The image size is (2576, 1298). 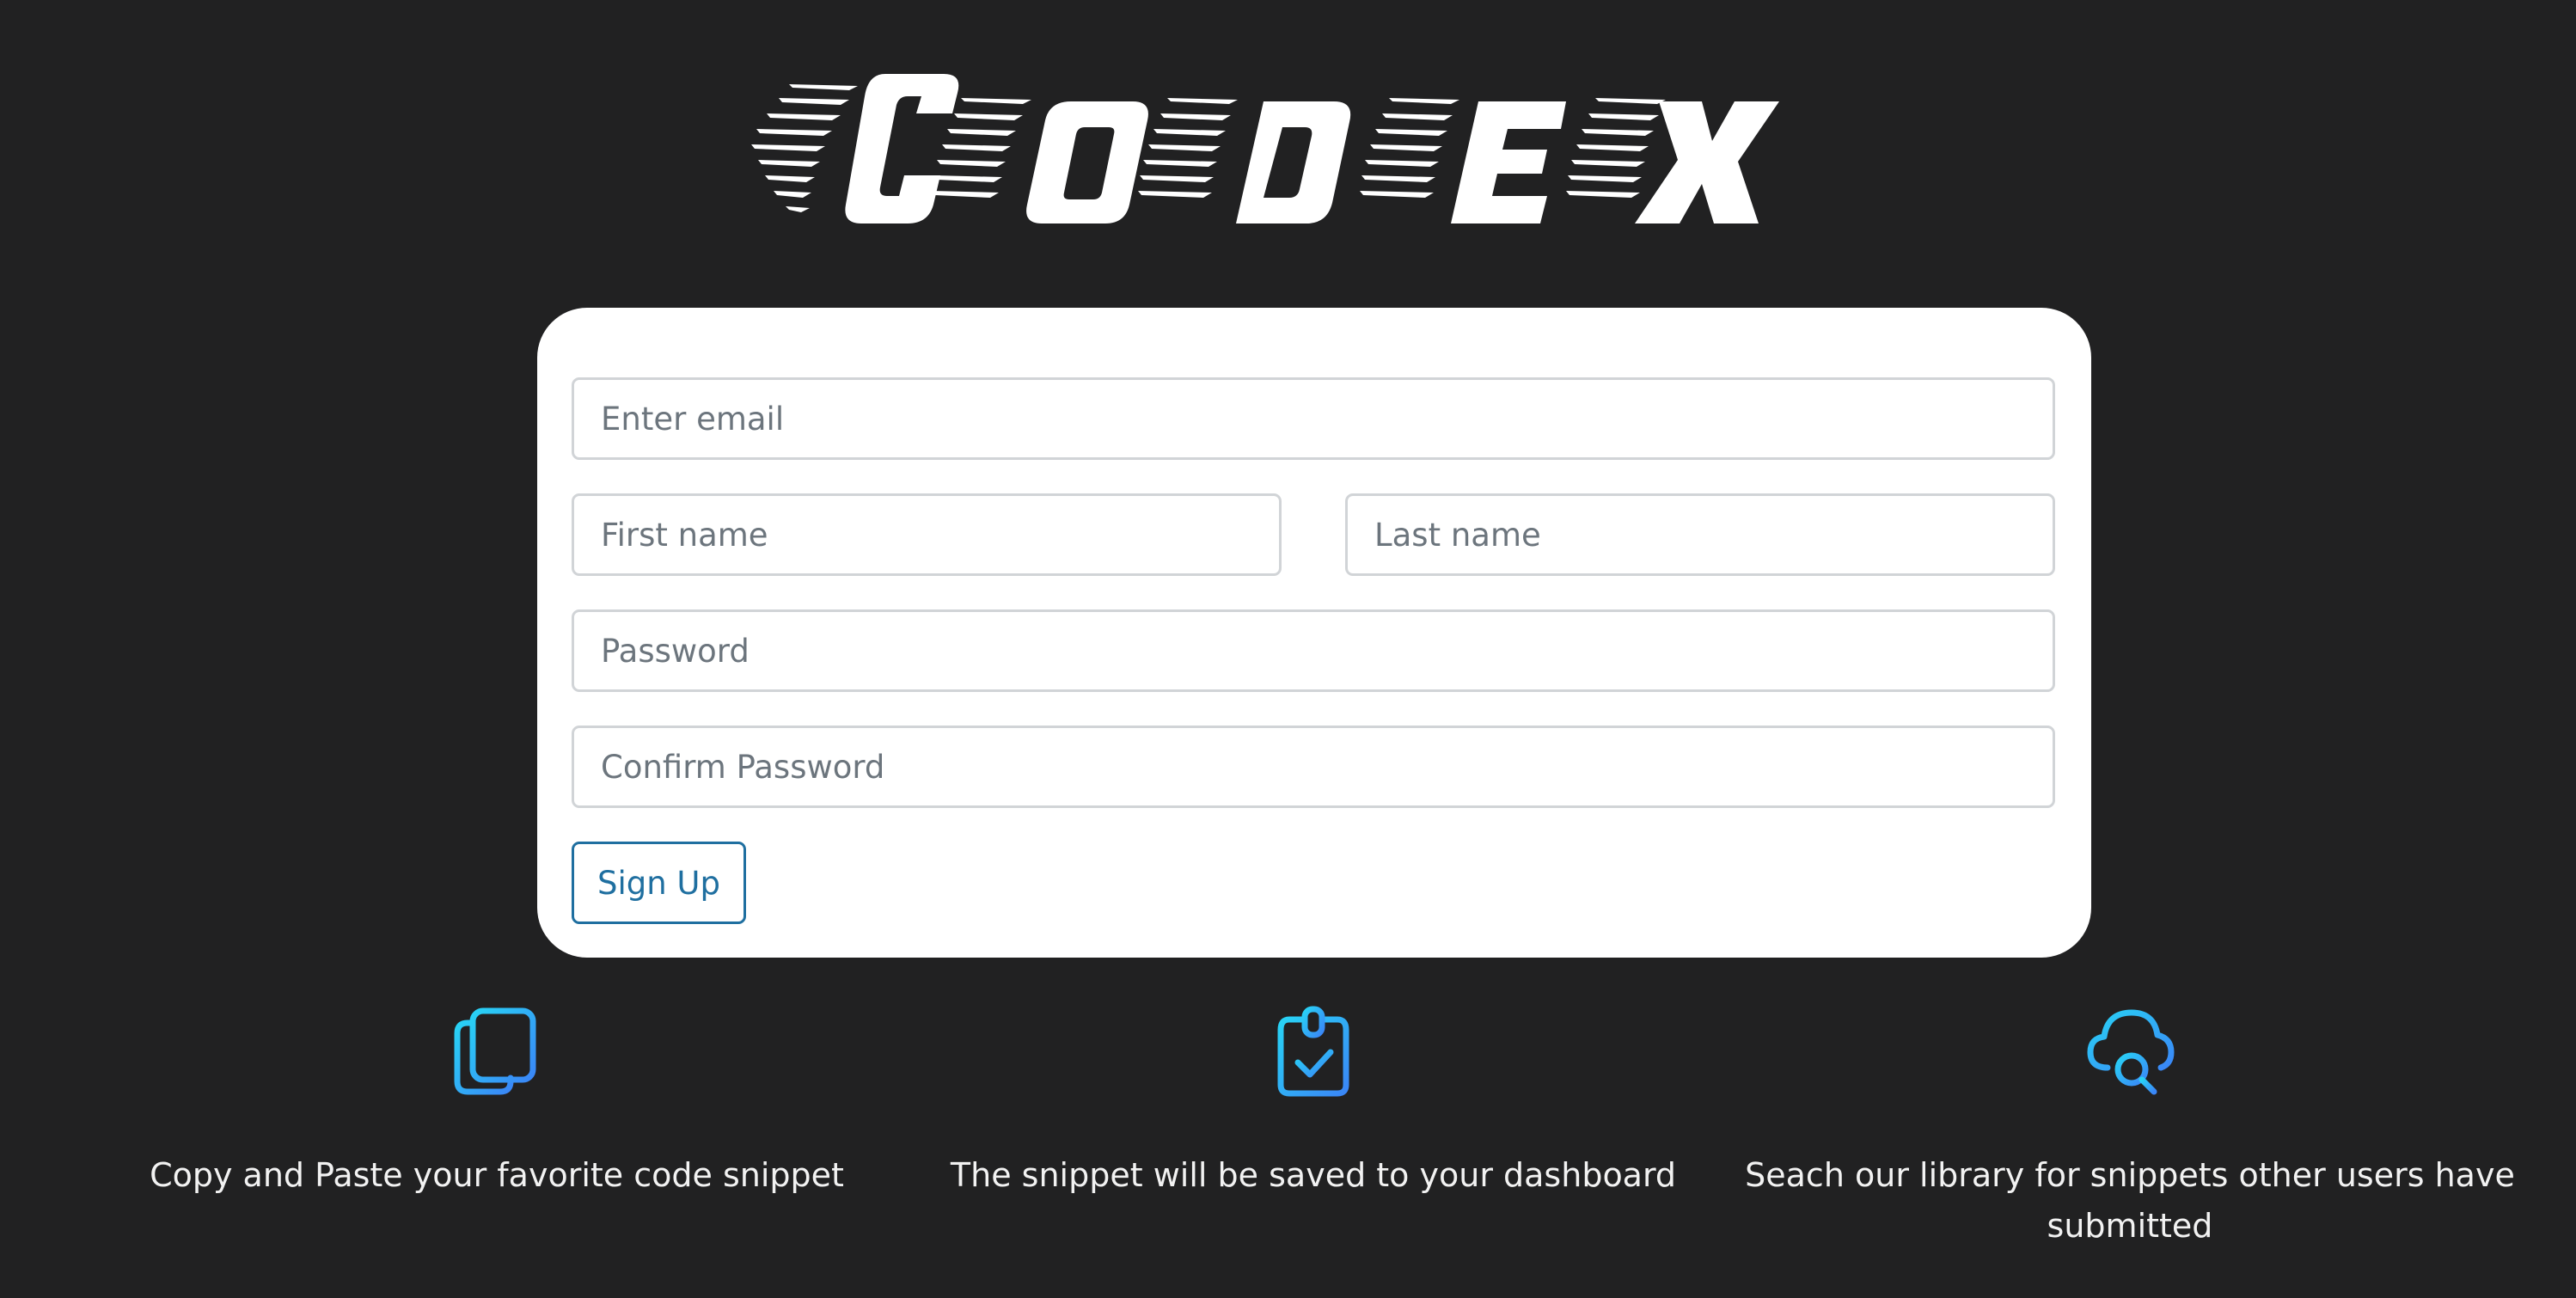 I want to click on codex-logo, so click(x=1276, y=149).